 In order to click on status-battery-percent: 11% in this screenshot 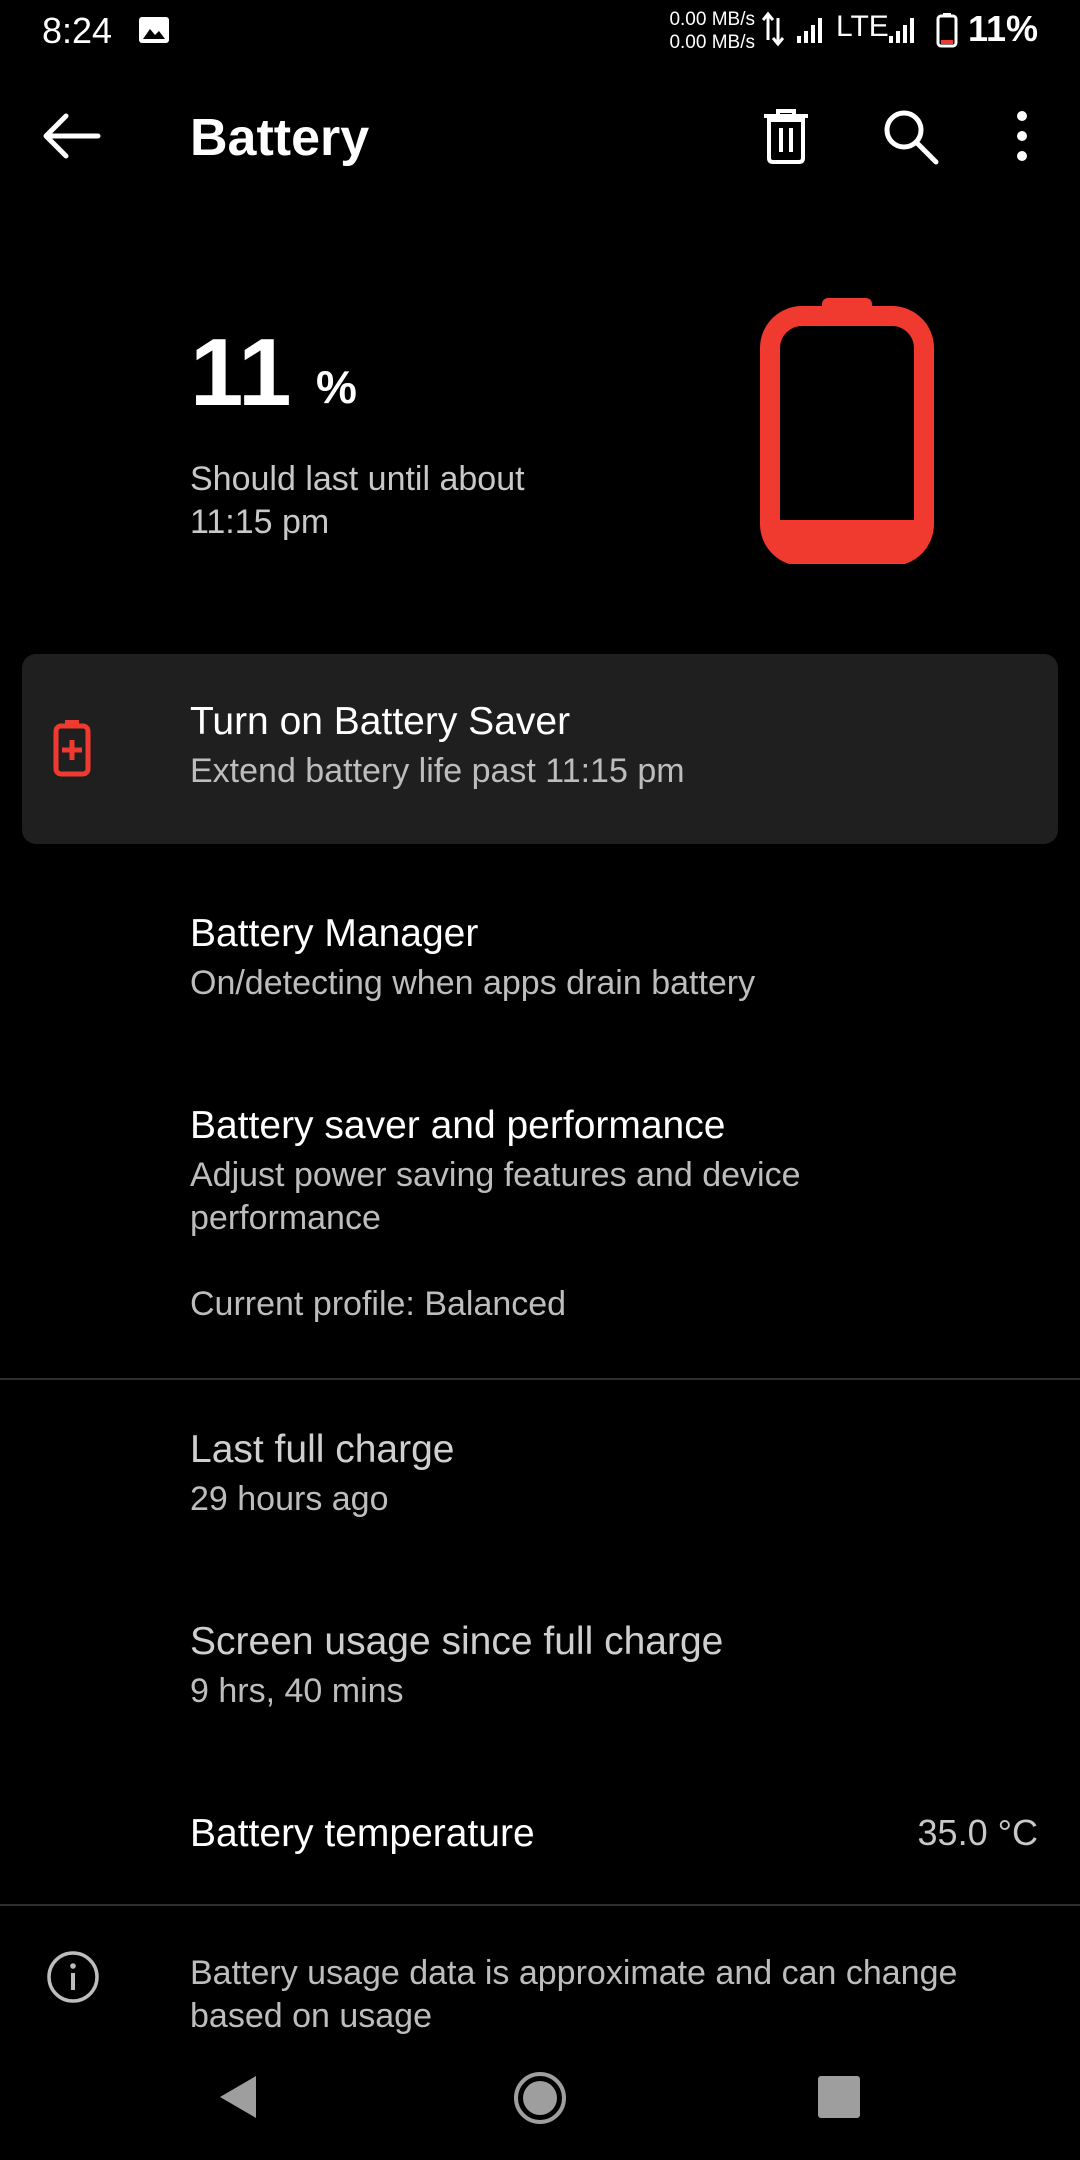, I will do `click(1003, 28)`.